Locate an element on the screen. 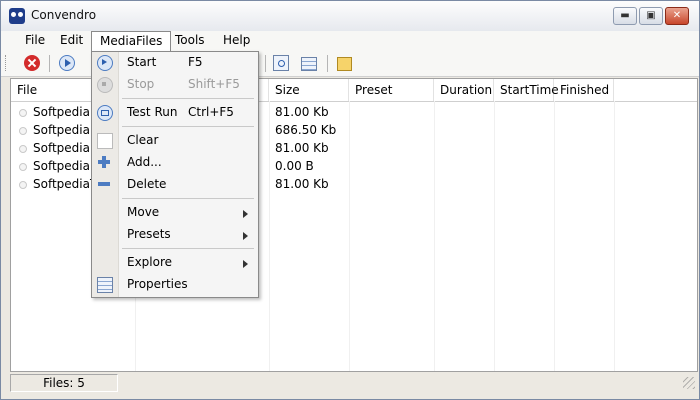 The height and width of the screenshot is (400, 700). column-header-preset: Preset is located at coordinates (391, 90).